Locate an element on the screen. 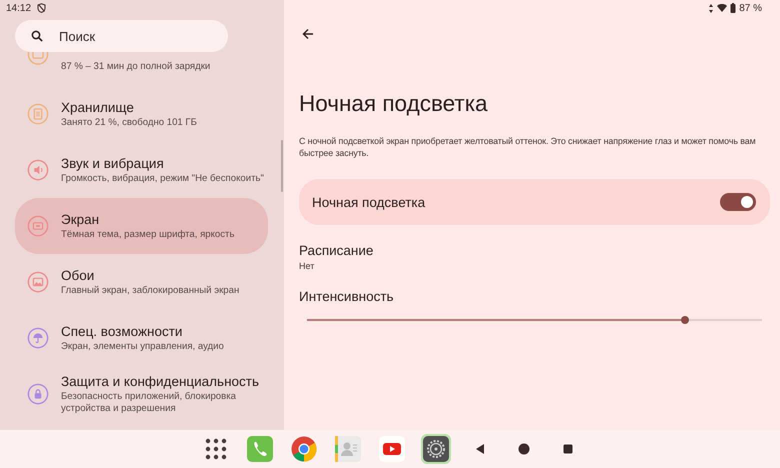 The width and height of the screenshot is (780, 468). settings-item: 87 % – 31 мин до полной зарядки is located at coordinates (141, 69).